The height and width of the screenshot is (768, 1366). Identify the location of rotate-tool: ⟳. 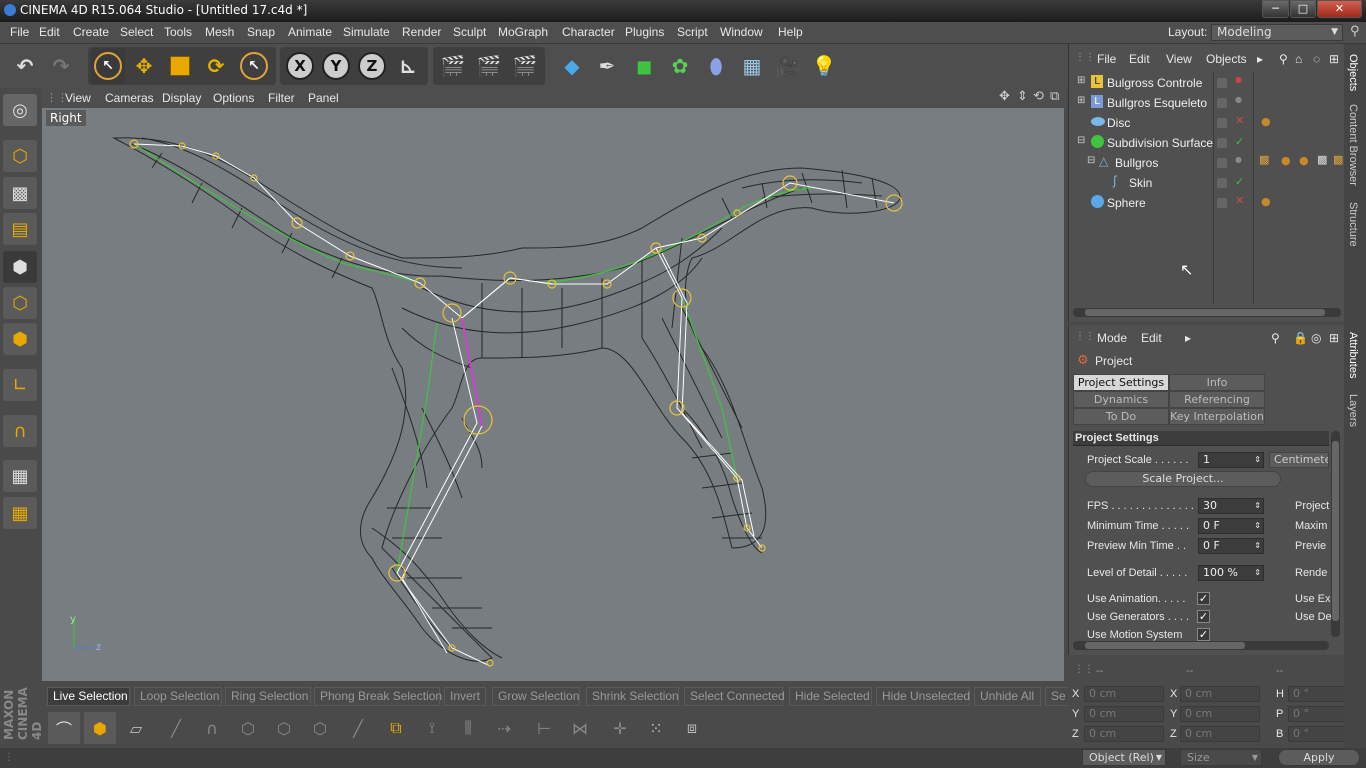
(216, 66).